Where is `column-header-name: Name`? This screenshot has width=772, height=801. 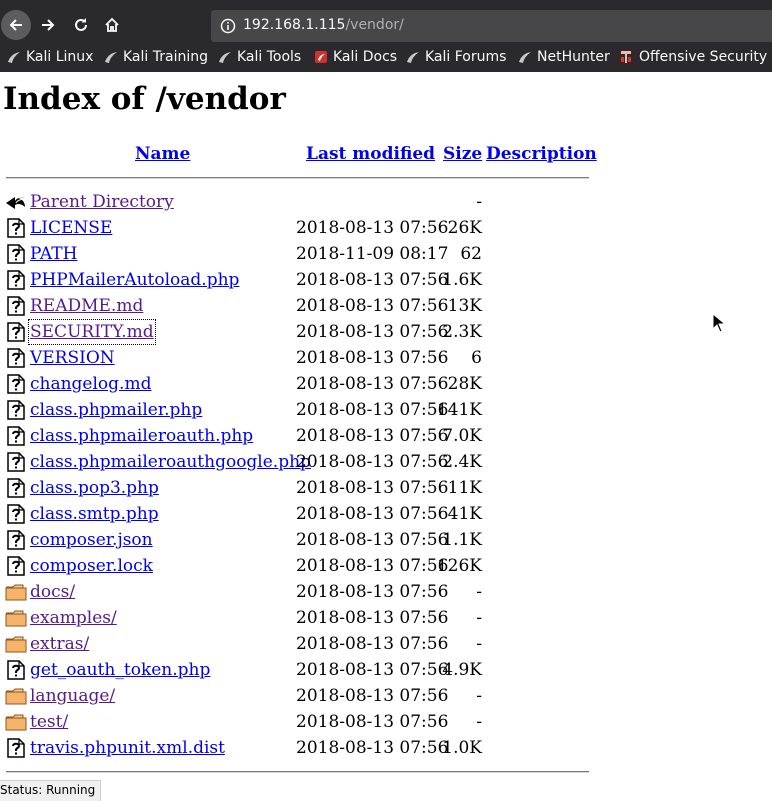 column-header-name: Name is located at coordinates (162, 154).